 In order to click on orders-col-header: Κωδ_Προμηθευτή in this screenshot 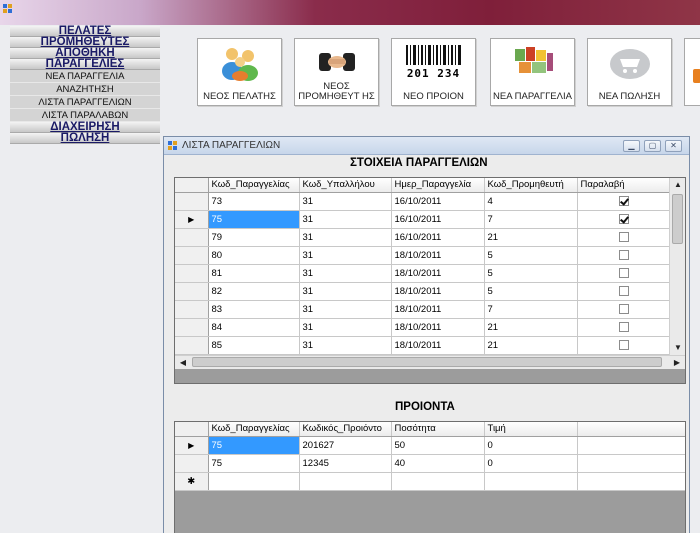, I will do `click(531, 185)`.